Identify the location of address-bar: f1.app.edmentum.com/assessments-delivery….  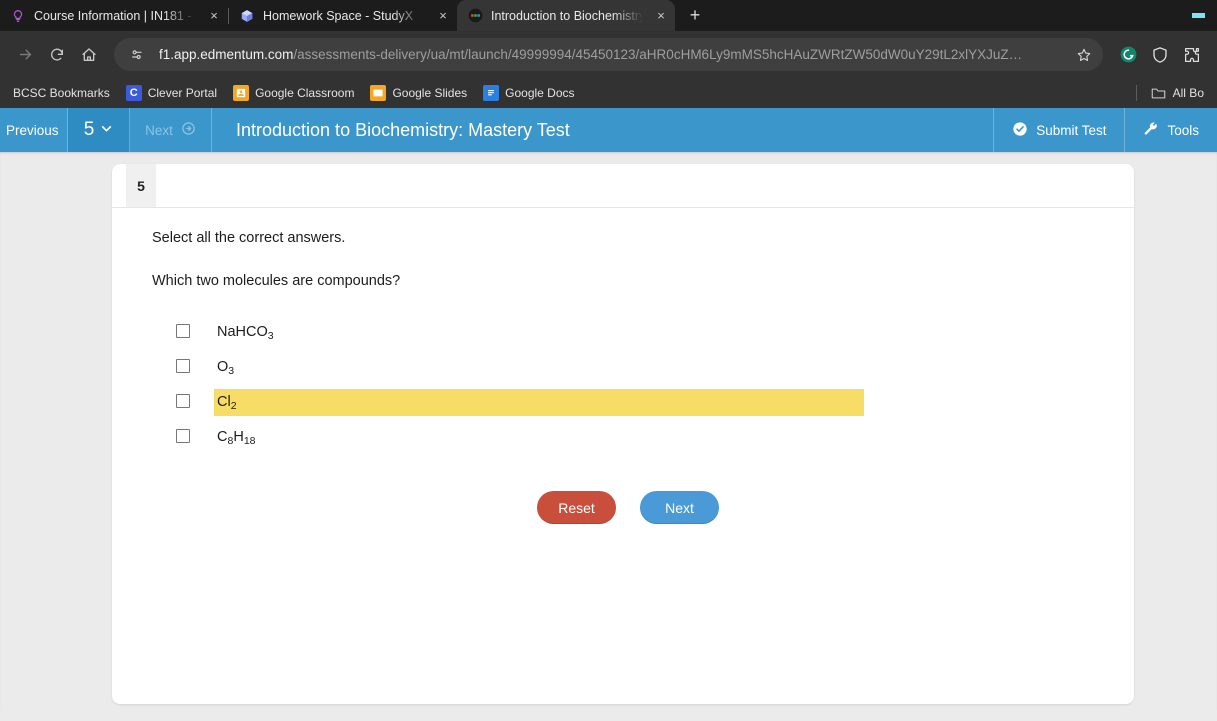
(608, 54).